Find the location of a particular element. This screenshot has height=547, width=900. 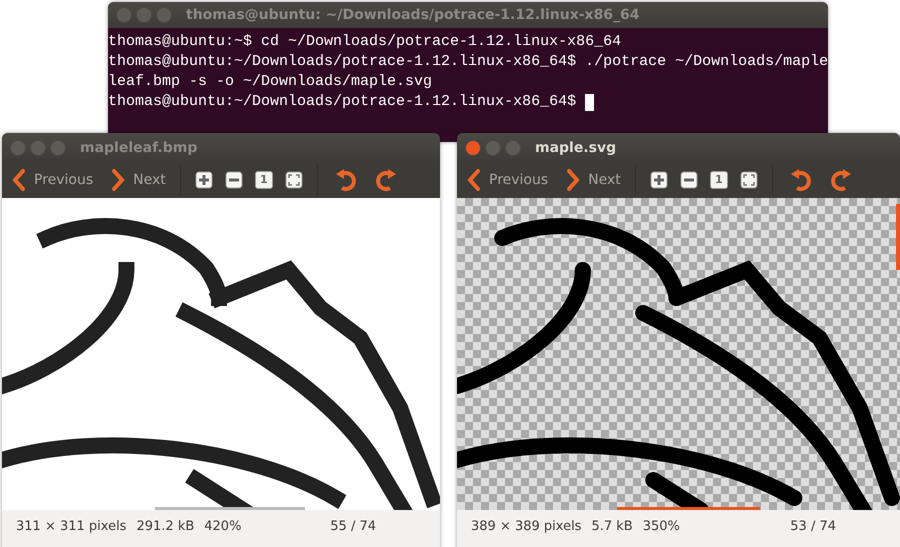

image-position: 53 / 74 is located at coordinates (813, 526).